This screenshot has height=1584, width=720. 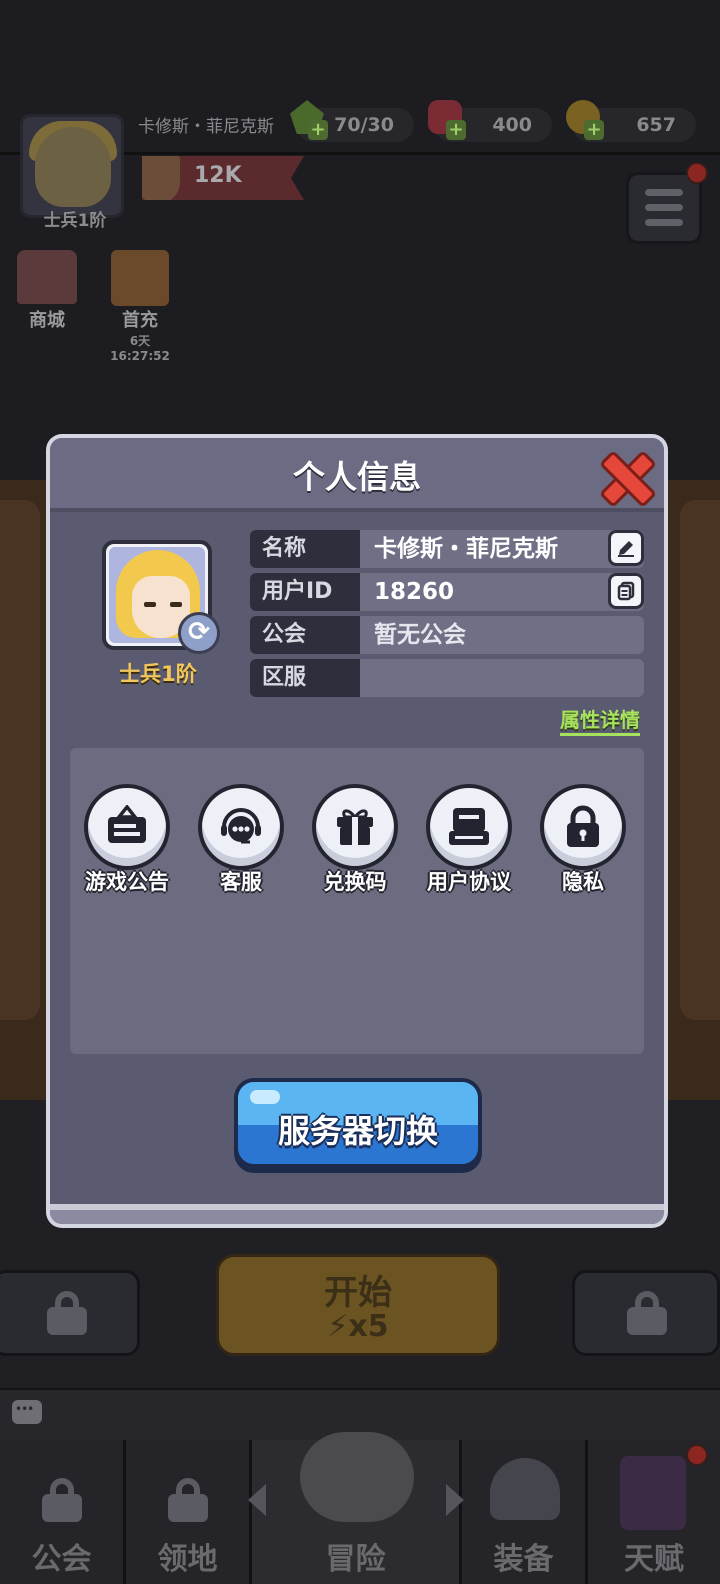 I want to click on locked-slot-right, so click(x=646, y=1313).